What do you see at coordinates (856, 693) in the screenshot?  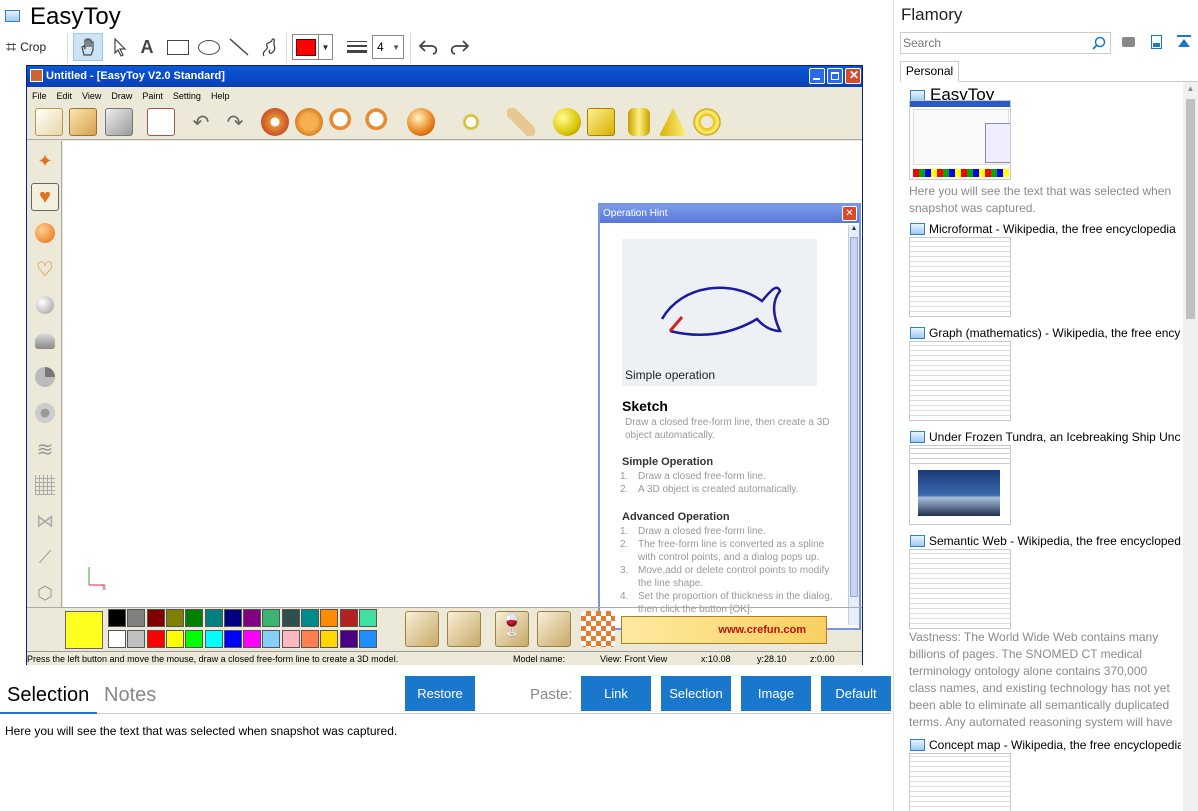 I see `paste-default-button: Default` at bounding box center [856, 693].